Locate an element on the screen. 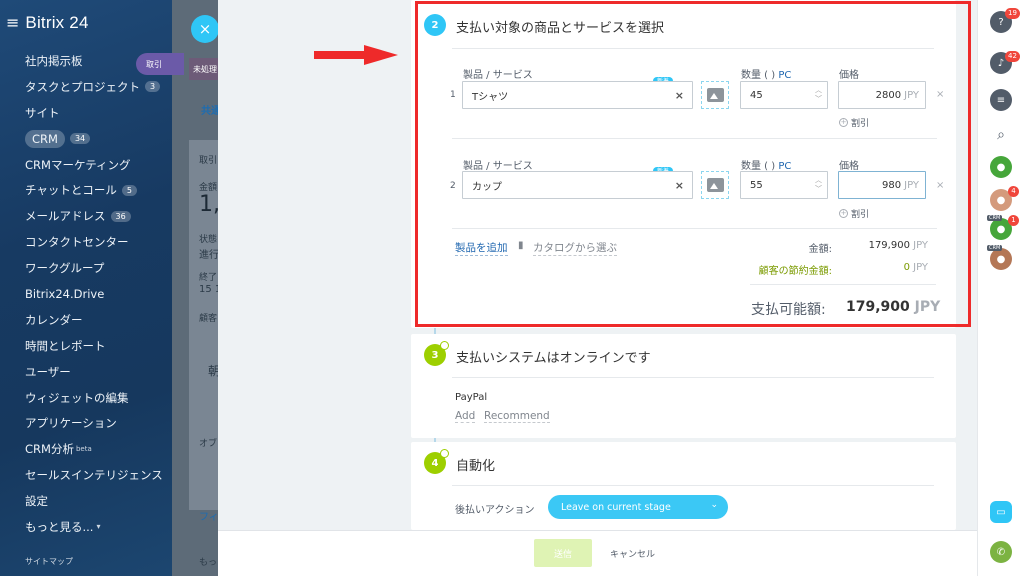 The height and width of the screenshot is (576, 1024). background-link: フィ is located at coordinates (209, 517).